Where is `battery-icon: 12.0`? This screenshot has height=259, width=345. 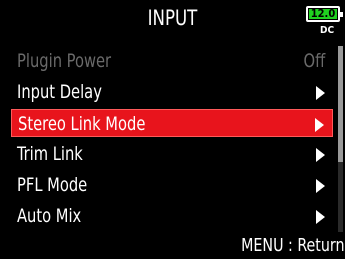
battery-icon: 12.0 is located at coordinates (324, 14).